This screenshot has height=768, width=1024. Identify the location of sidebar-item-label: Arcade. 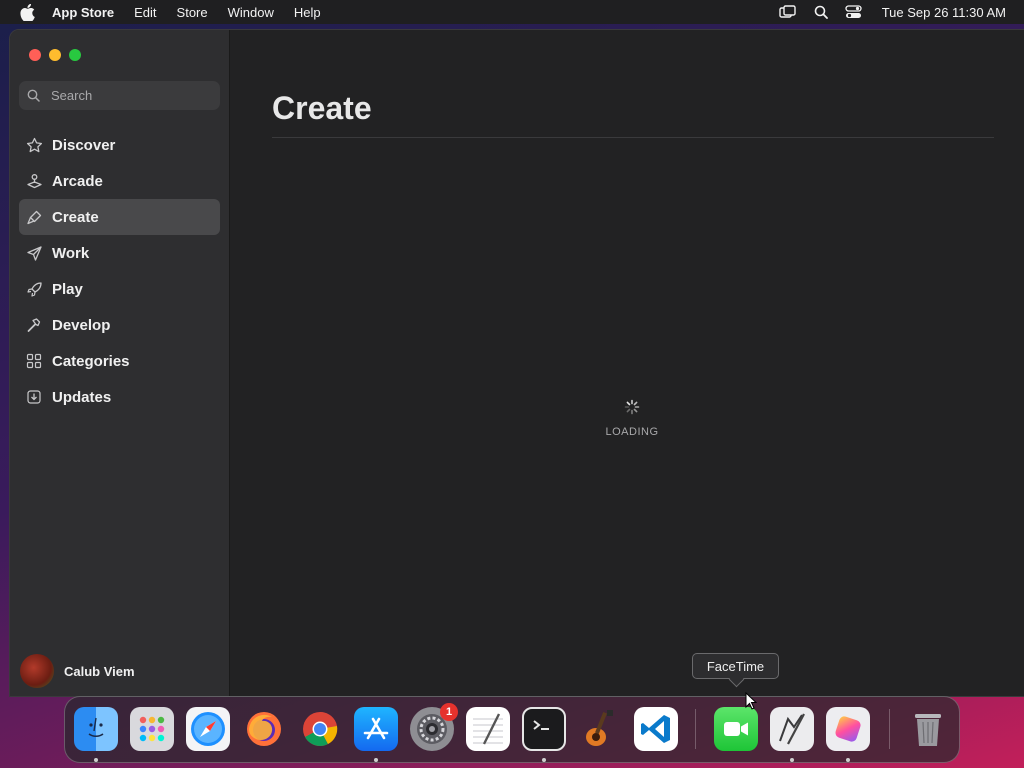
(77, 181).